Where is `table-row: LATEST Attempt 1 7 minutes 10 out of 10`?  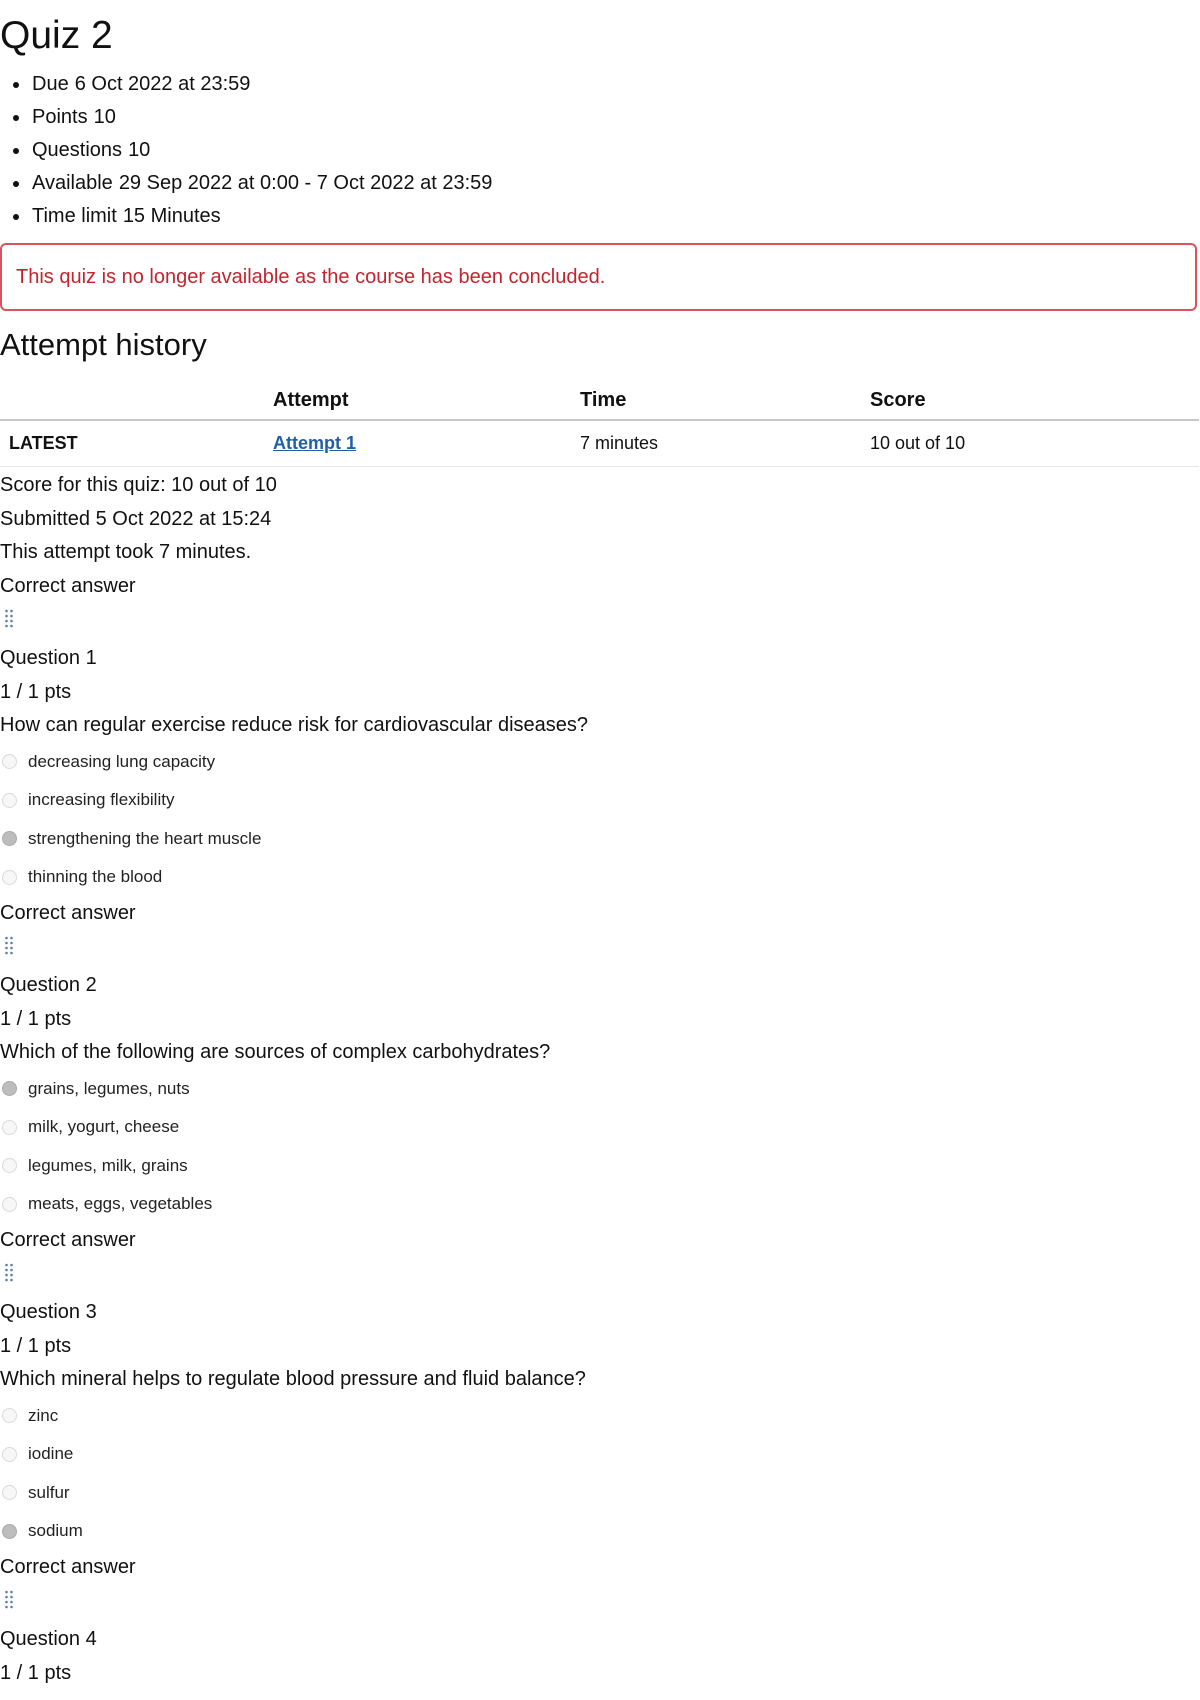
table-row: LATEST Attempt 1 7 minutes 10 out of 10 is located at coordinates (599, 443).